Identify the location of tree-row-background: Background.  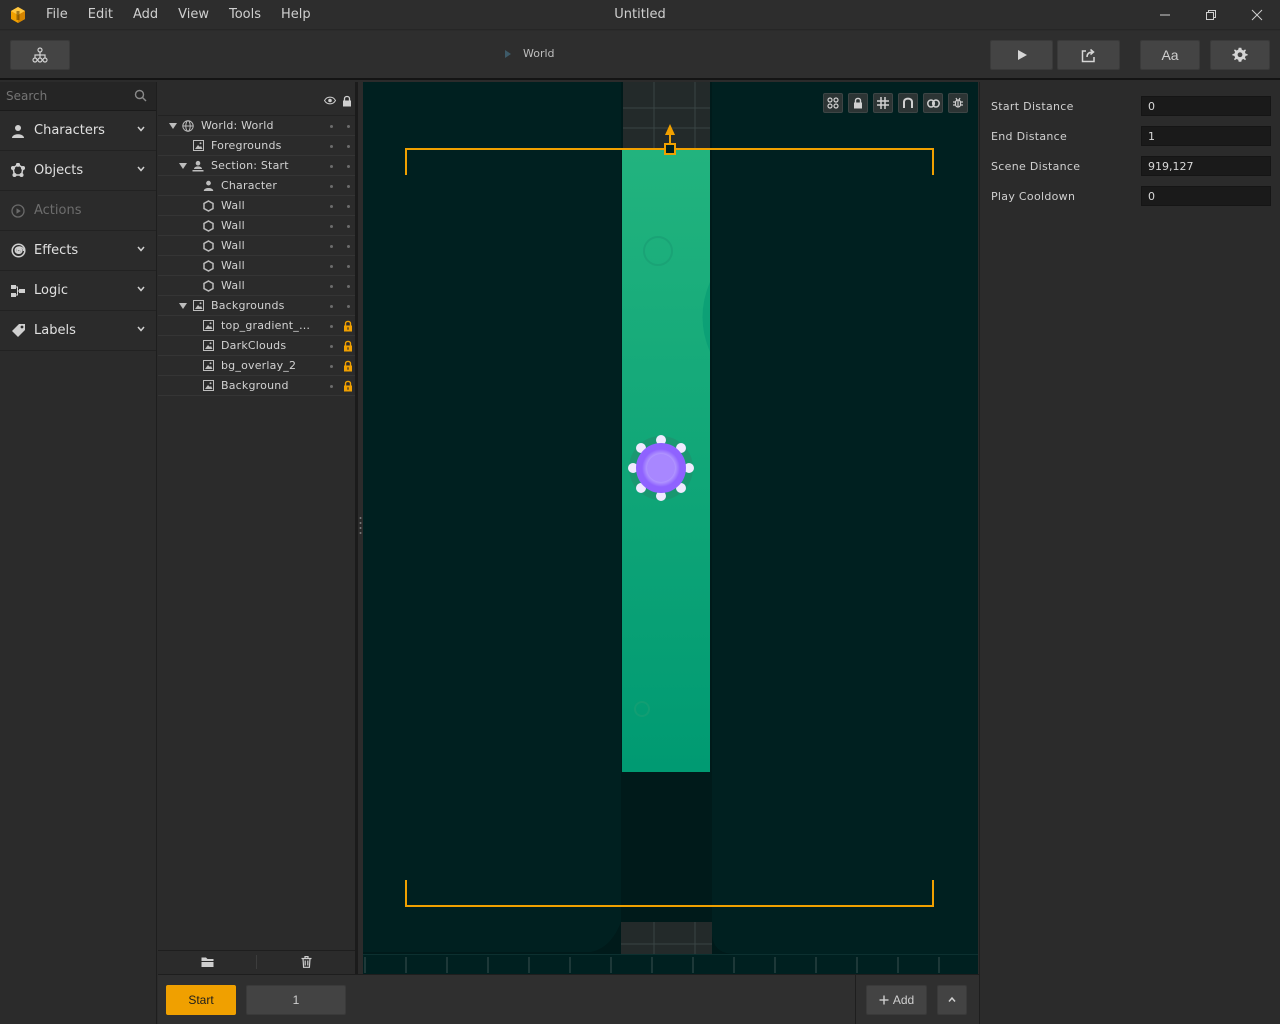
(256, 386).